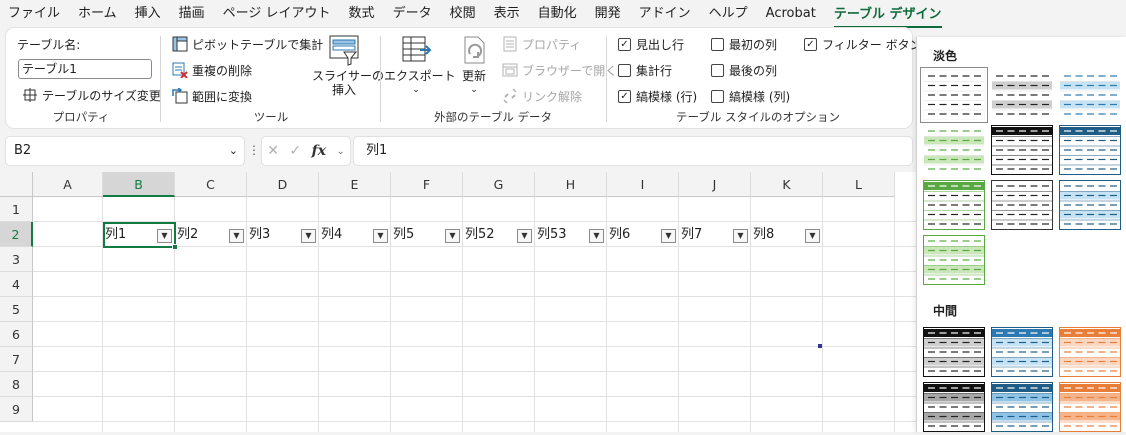 The width and height of the screenshot is (1126, 435). I want to click on table-header-cell: 列3 ▼, so click(283, 234).